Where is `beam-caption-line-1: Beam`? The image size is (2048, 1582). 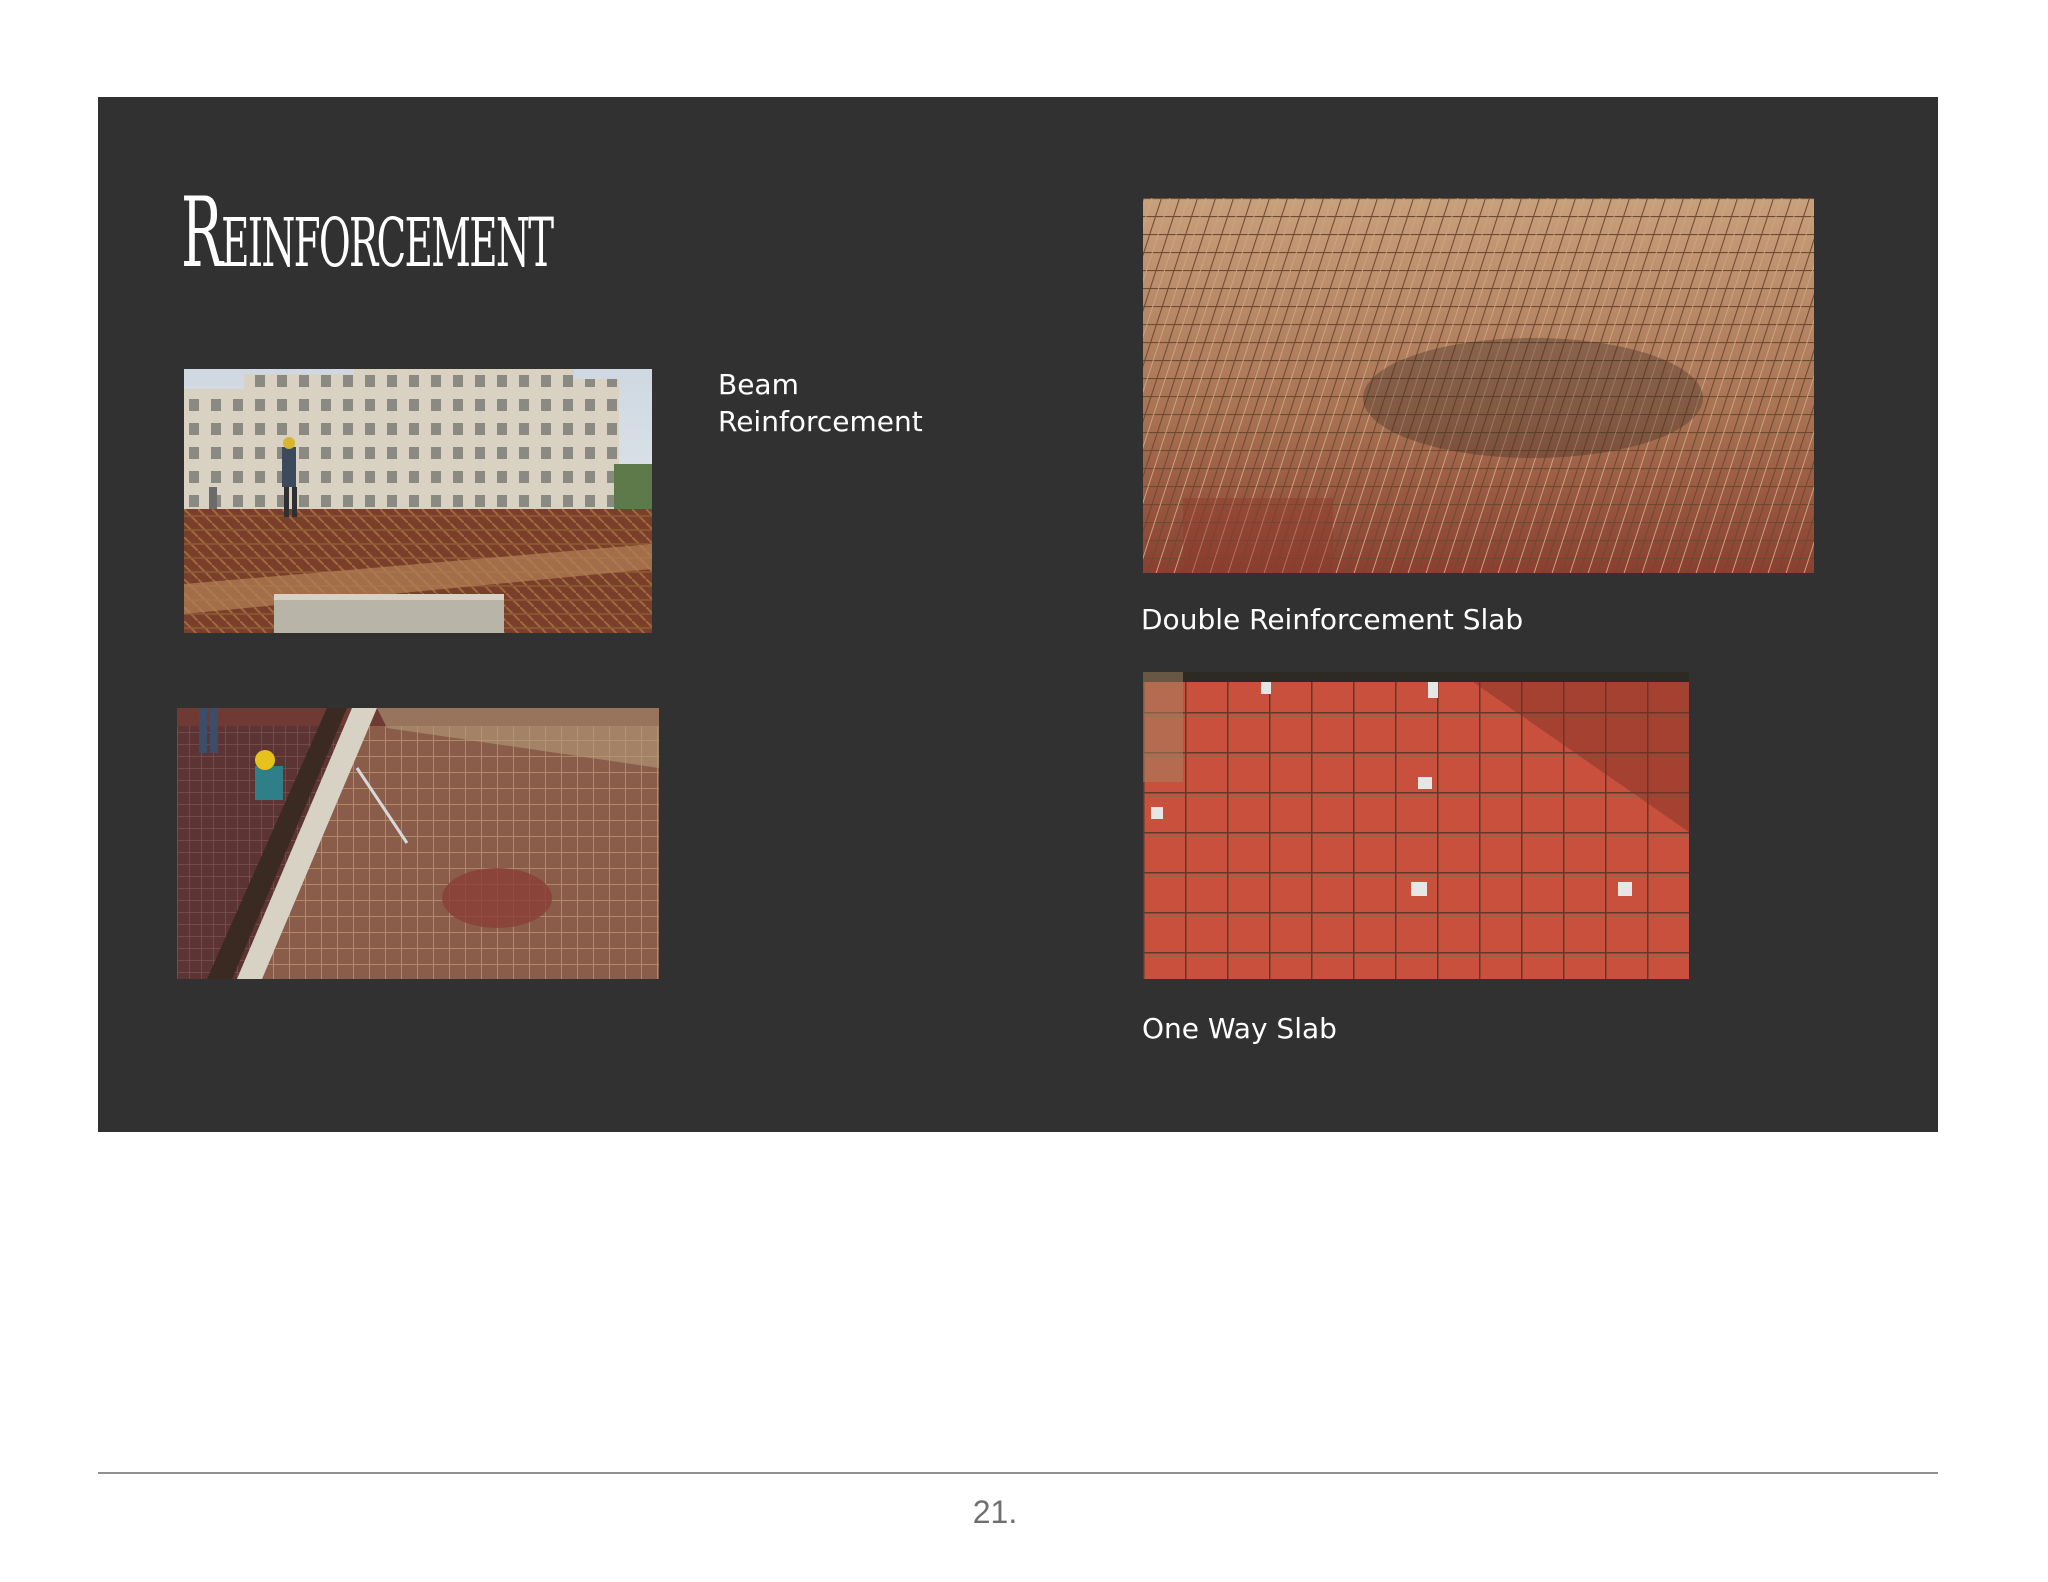 beam-caption-line-1: Beam is located at coordinates (758, 384).